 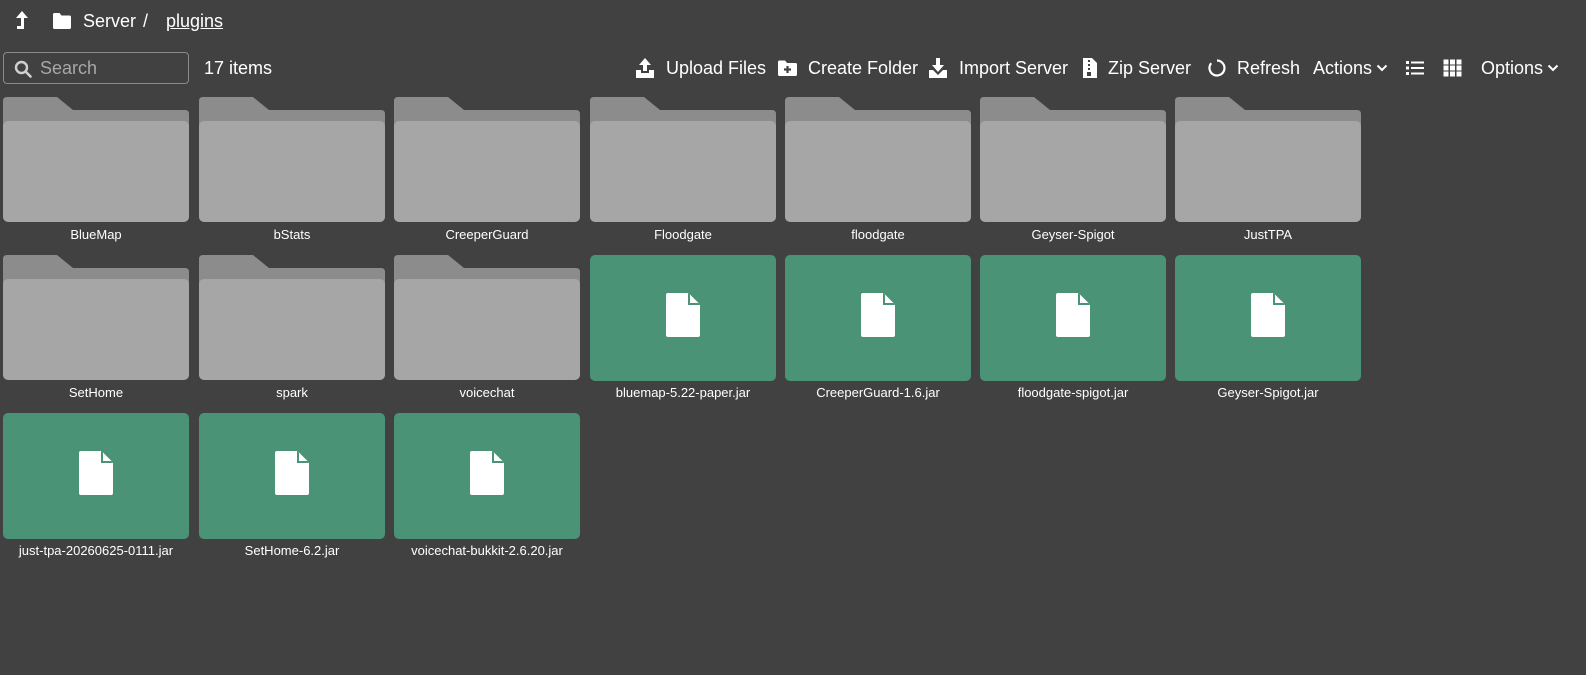 What do you see at coordinates (292, 550) in the screenshot?
I see `item-name: SetHome-6.2.jar` at bounding box center [292, 550].